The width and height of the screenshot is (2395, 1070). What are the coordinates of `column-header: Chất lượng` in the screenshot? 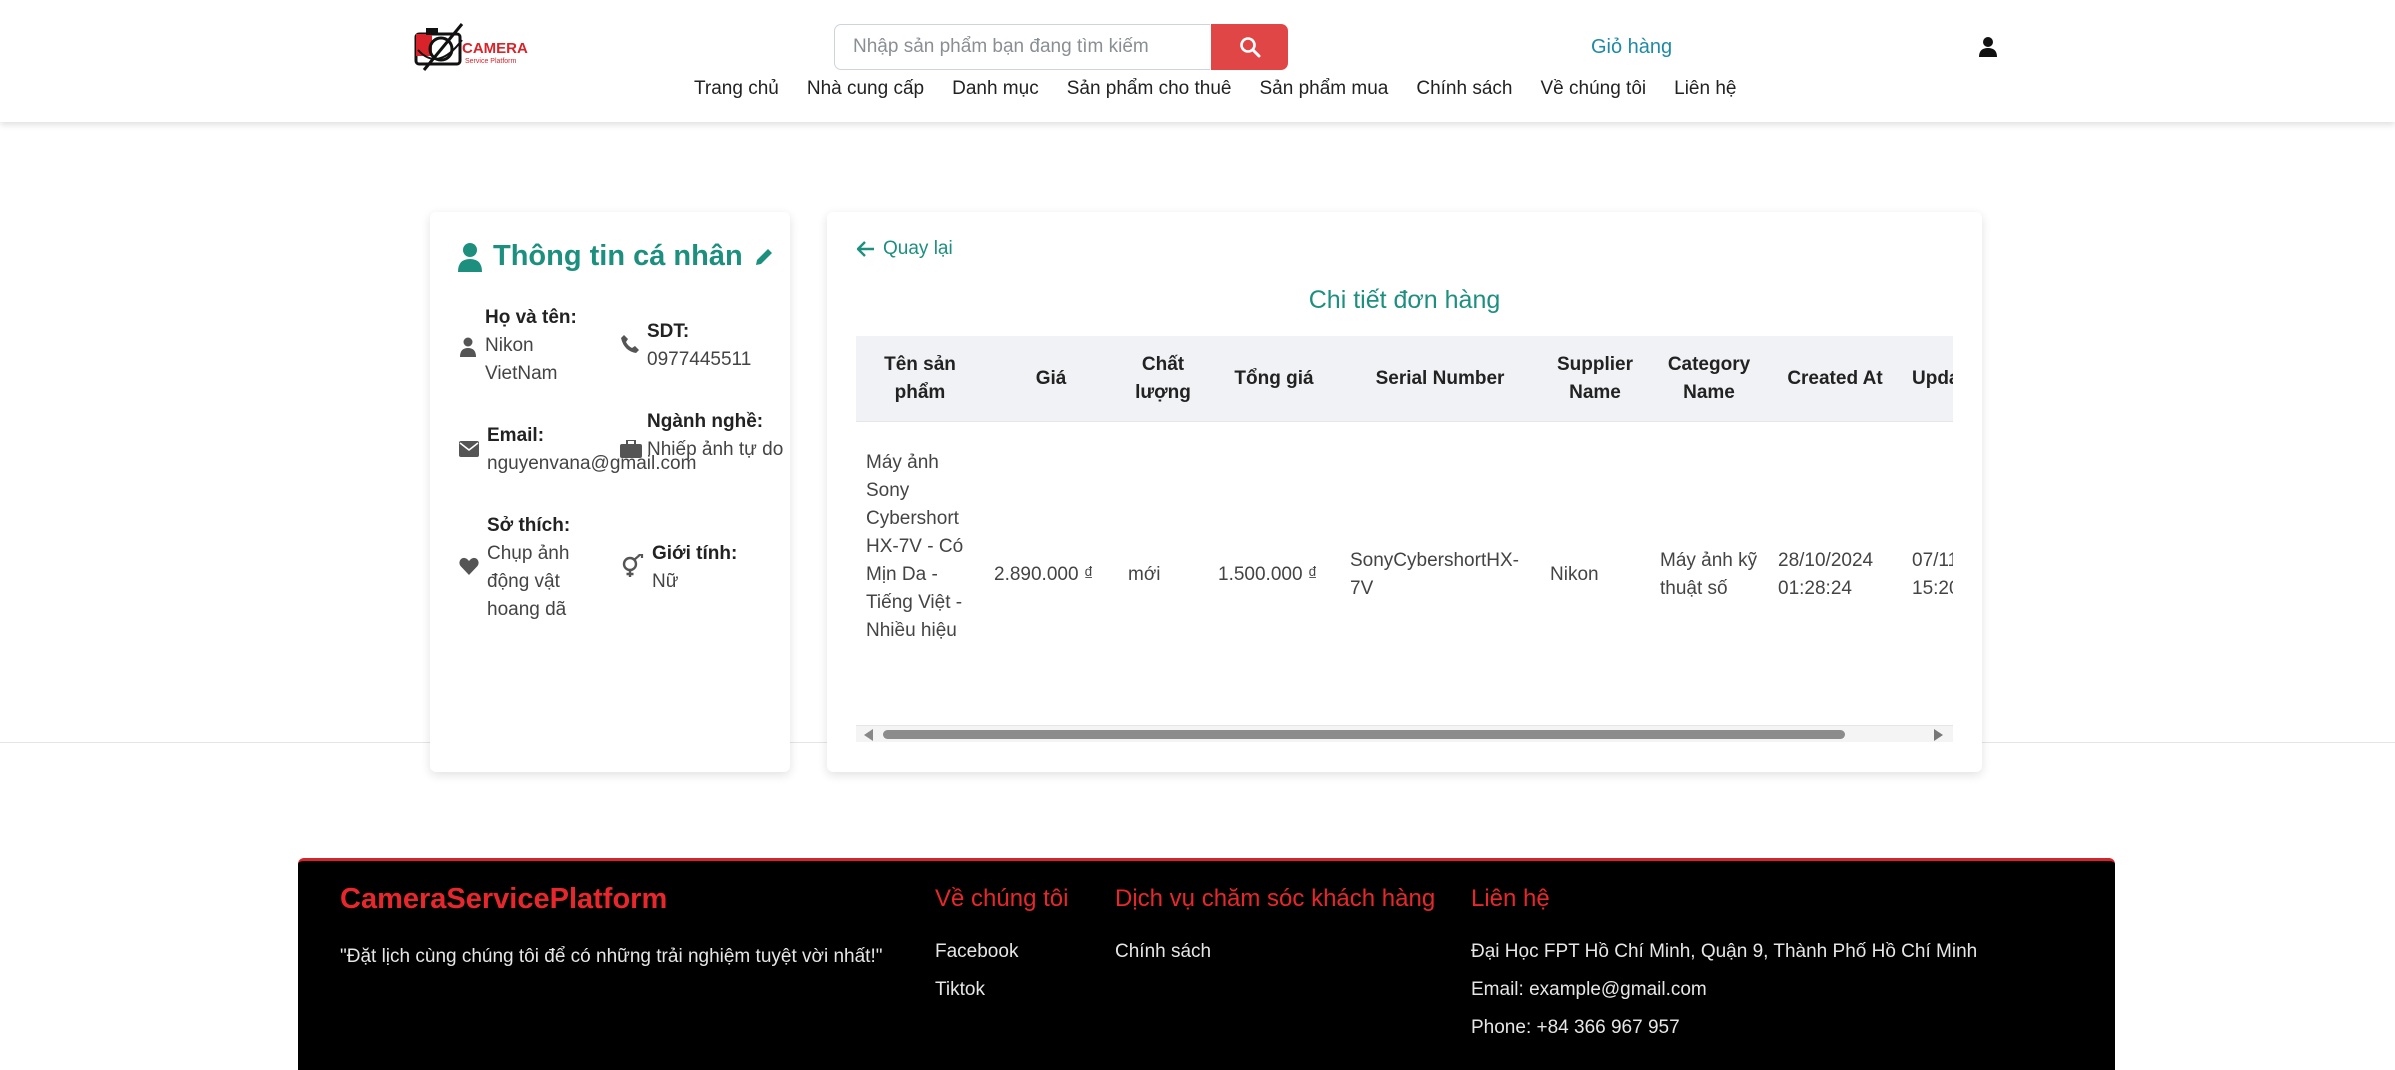 It's located at (1163, 379).